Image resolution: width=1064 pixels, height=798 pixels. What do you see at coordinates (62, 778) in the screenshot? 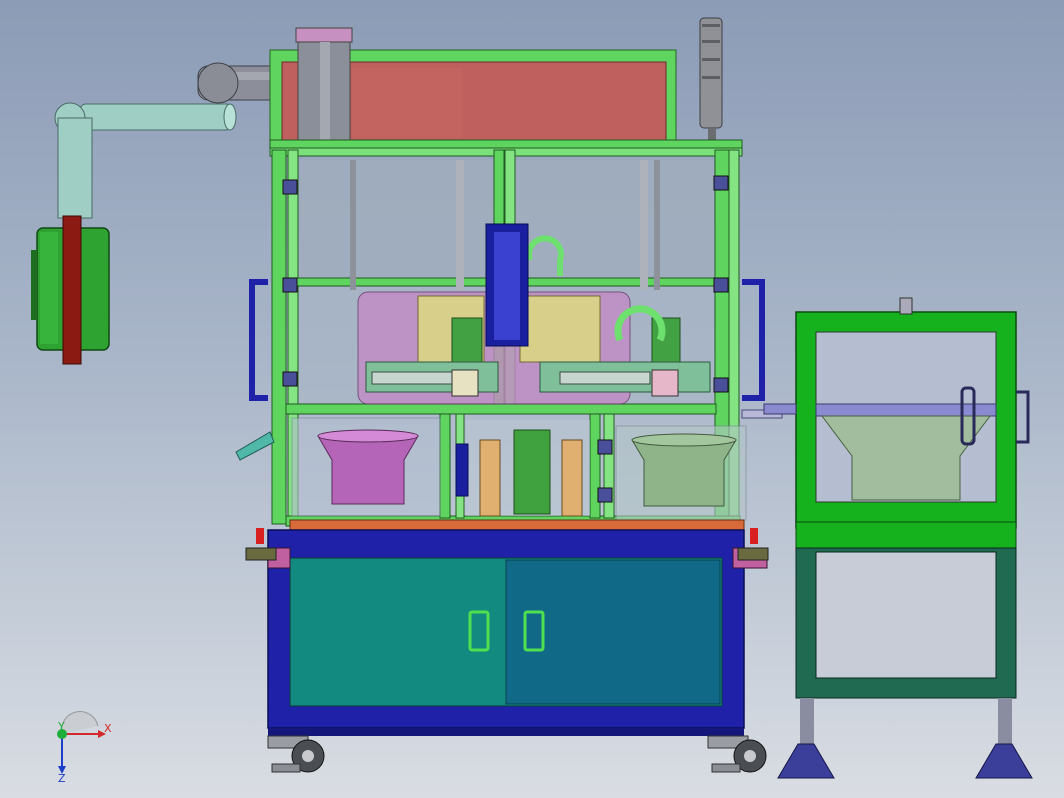
I see `z-axis-label: Z` at bounding box center [62, 778].